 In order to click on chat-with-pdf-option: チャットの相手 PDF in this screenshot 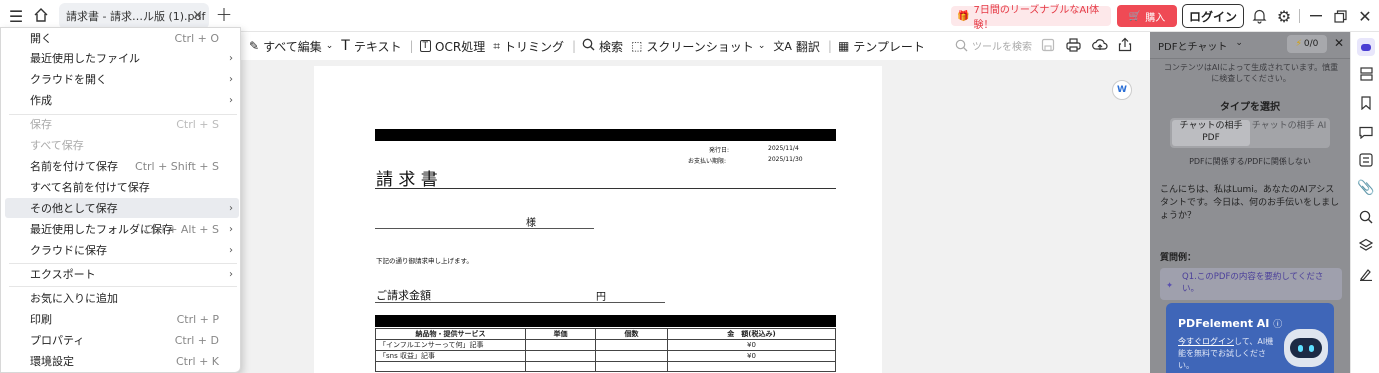, I will do `click(1211, 133)`.